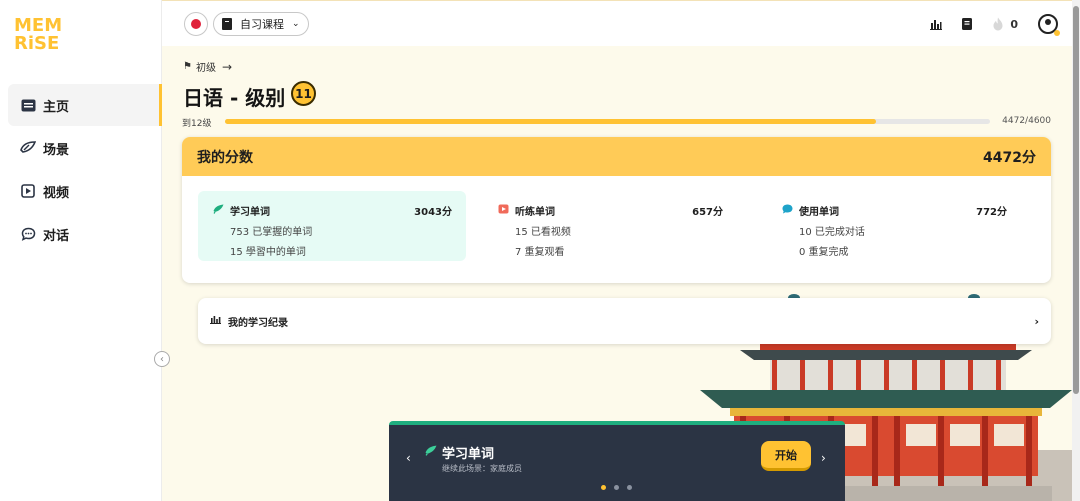 This screenshot has height=501, width=1080. What do you see at coordinates (225, 157) in the screenshot?
I see `score-heading: 我的分数` at bounding box center [225, 157].